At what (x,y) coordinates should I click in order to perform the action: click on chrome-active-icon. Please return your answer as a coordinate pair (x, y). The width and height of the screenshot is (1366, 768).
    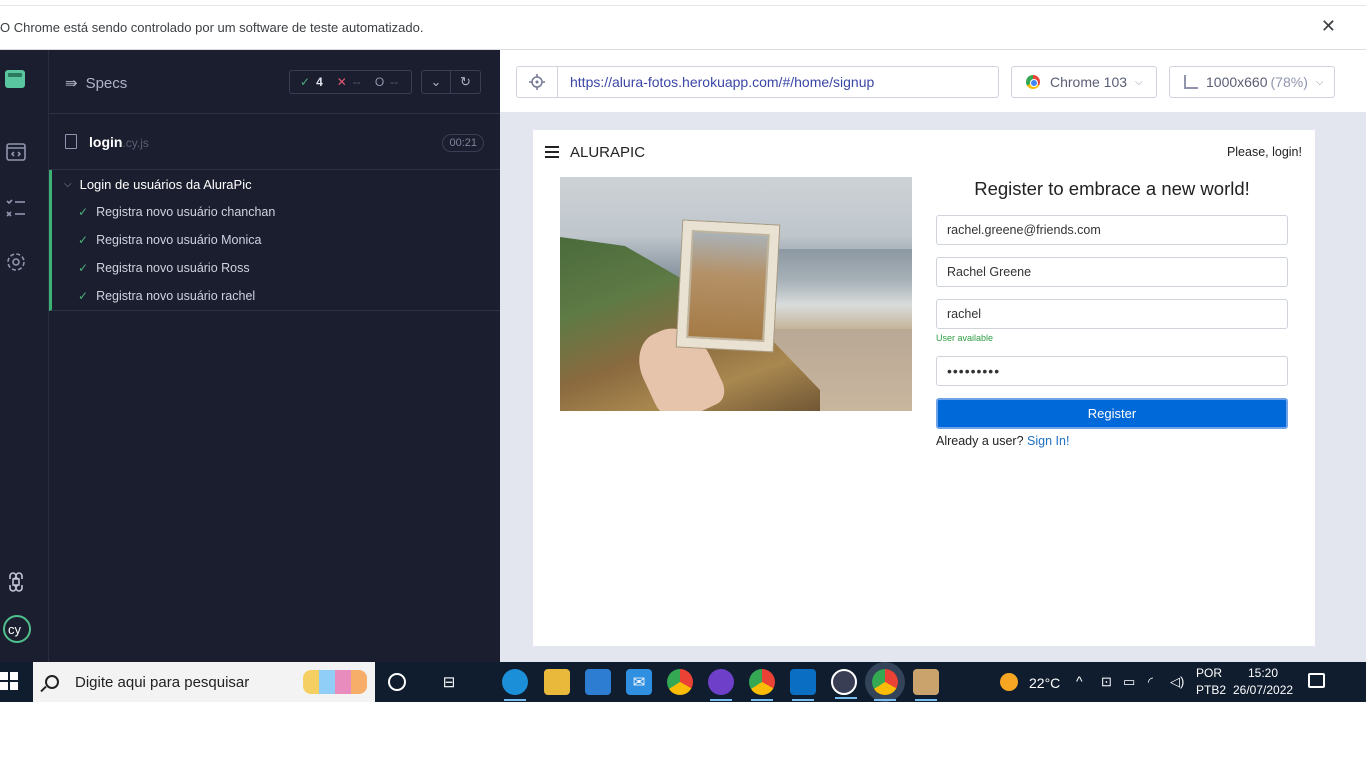
    Looking at the image, I should click on (885, 685).